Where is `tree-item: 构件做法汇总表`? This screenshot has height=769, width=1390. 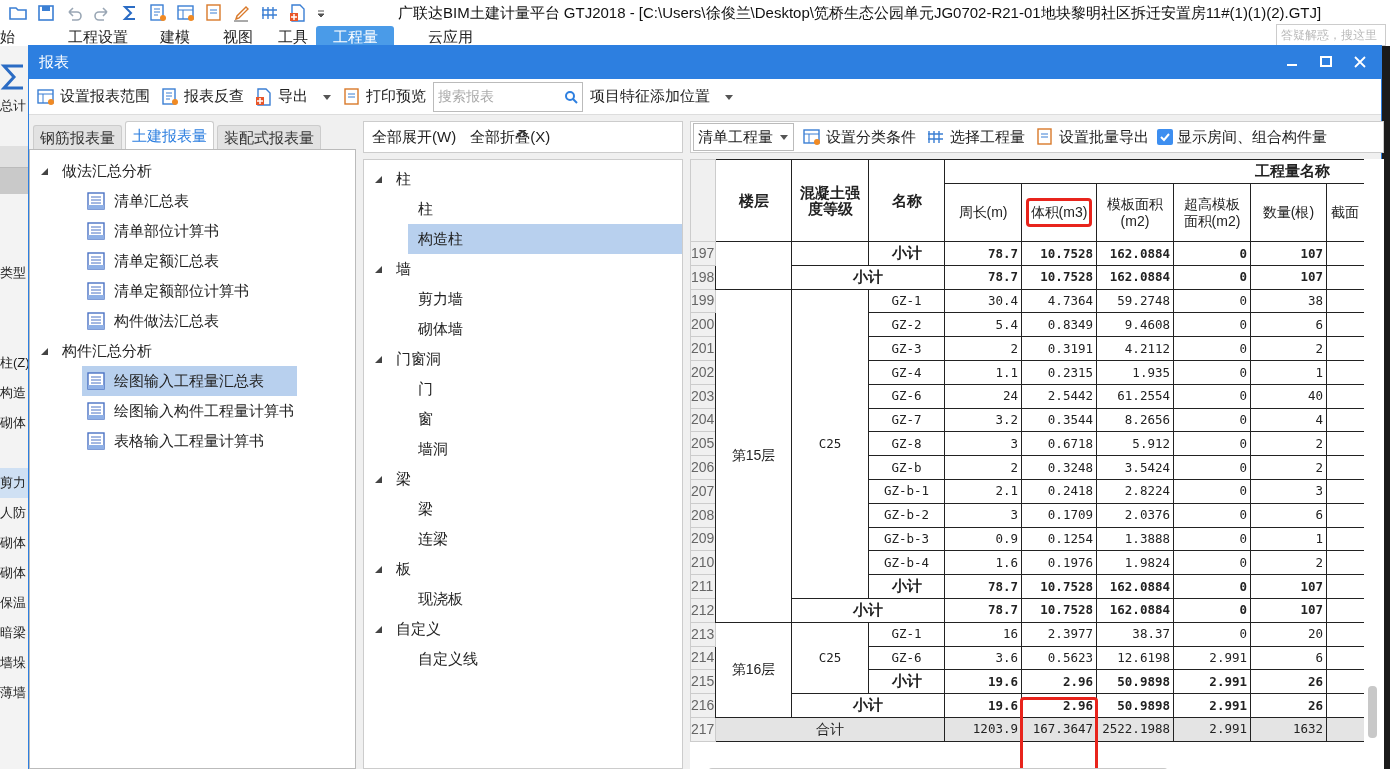 tree-item: 构件做法汇总表 is located at coordinates (189, 321).